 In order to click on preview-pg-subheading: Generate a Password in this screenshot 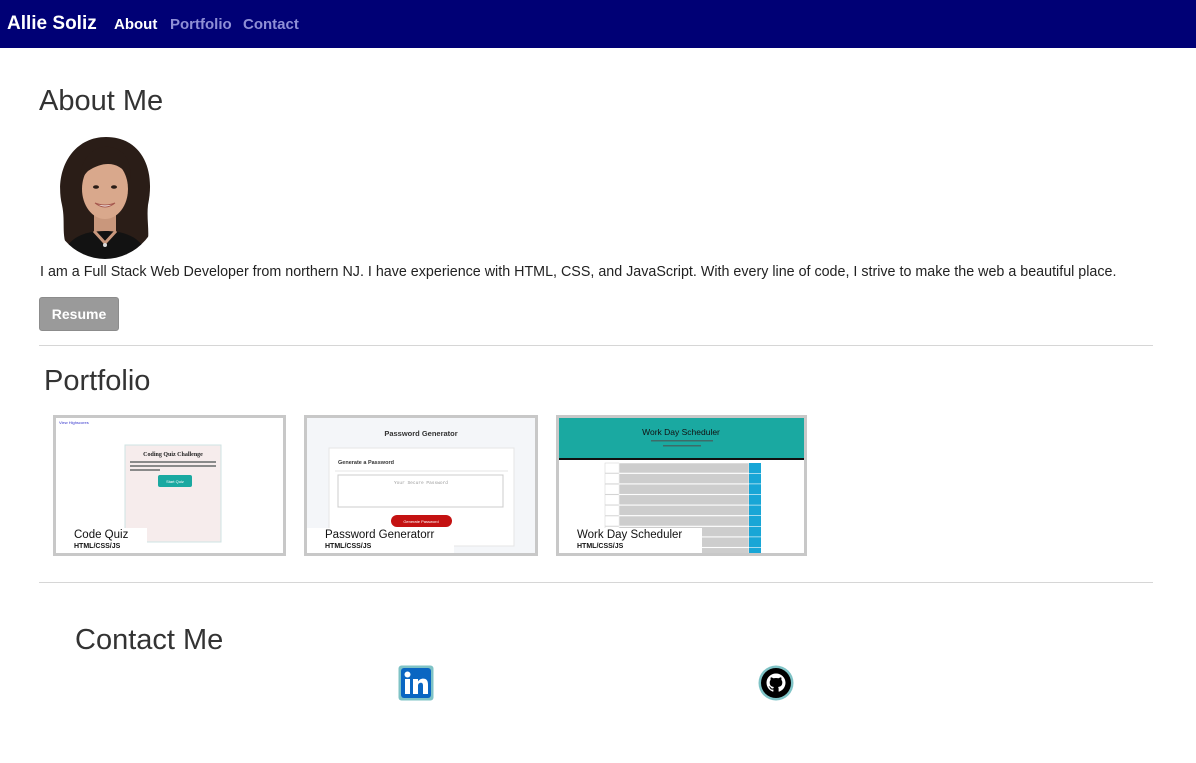, I will do `click(366, 463)`.